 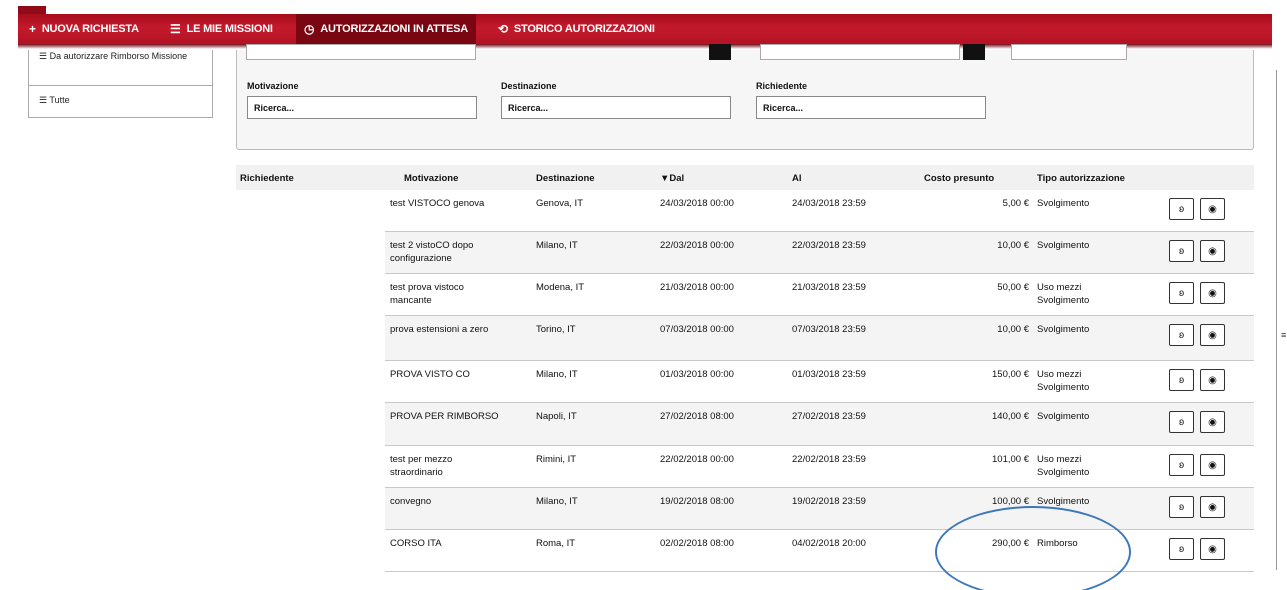 I want to click on cell-dal: 24/03/2018 00:00, so click(x=697, y=203).